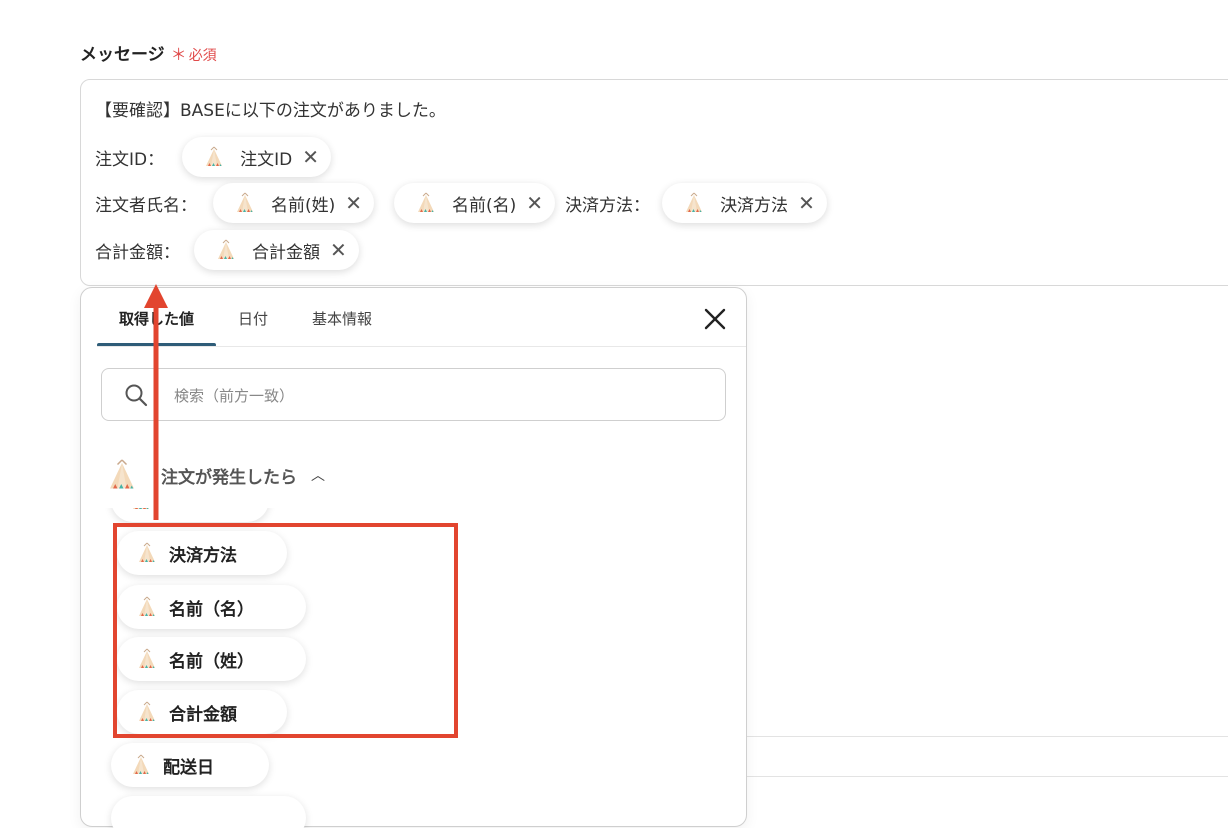 The width and height of the screenshot is (1228, 828). What do you see at coordinates (229, 477) in the screenshot?
I see `section-title: 注文が発生したら` at bounding box center [229, 477].